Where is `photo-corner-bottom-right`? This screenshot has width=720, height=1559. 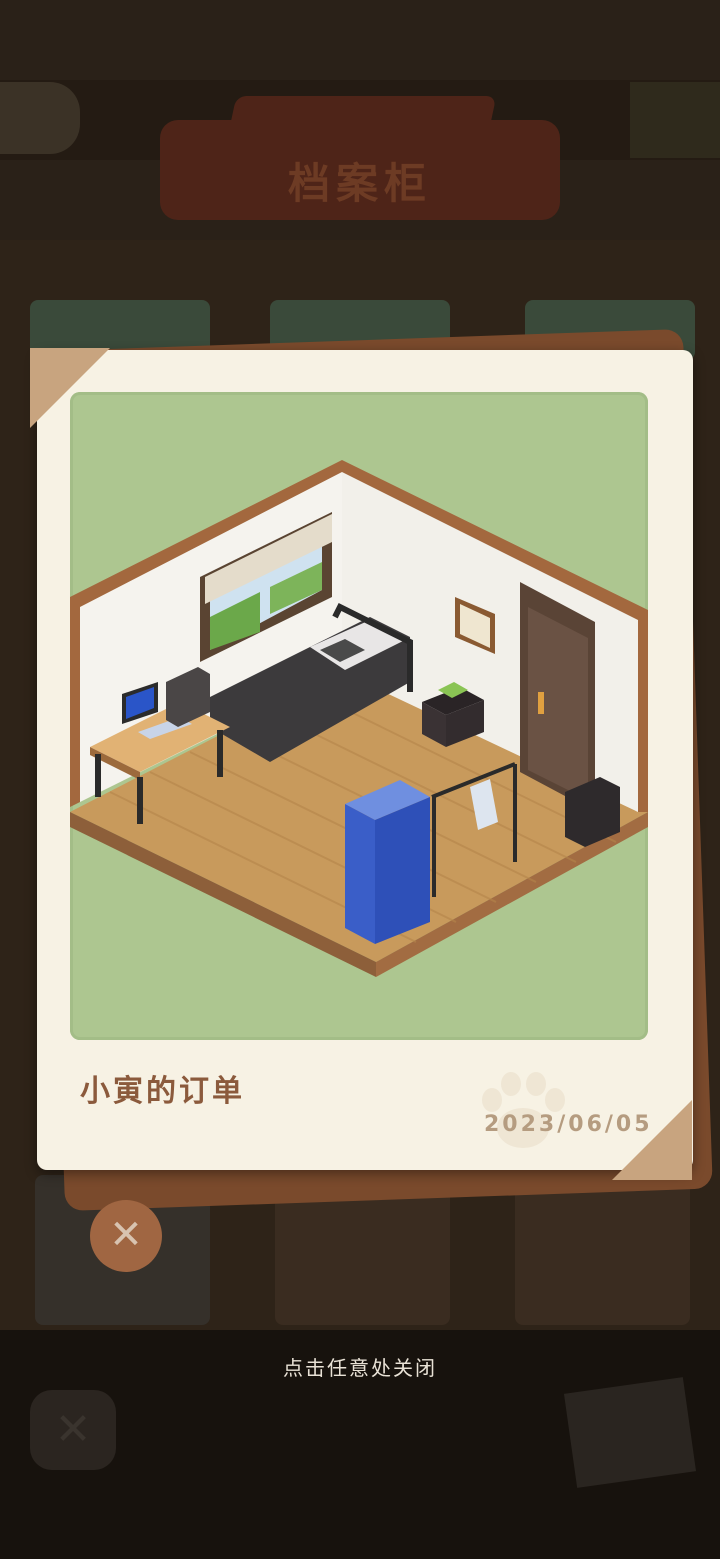 photo-corner-bottom-right is located at coordinates (652, 1140).